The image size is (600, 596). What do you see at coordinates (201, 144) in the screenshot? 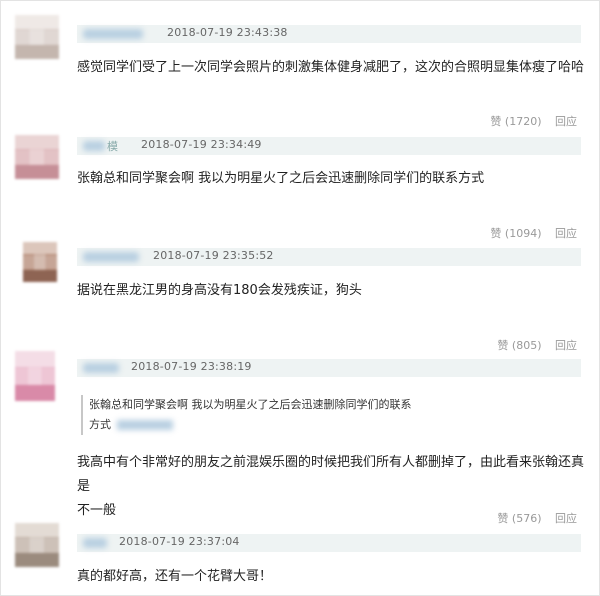
I see `comment-timestamp: 2018-07-19 23:34:49` at bounding box center [201, 144].